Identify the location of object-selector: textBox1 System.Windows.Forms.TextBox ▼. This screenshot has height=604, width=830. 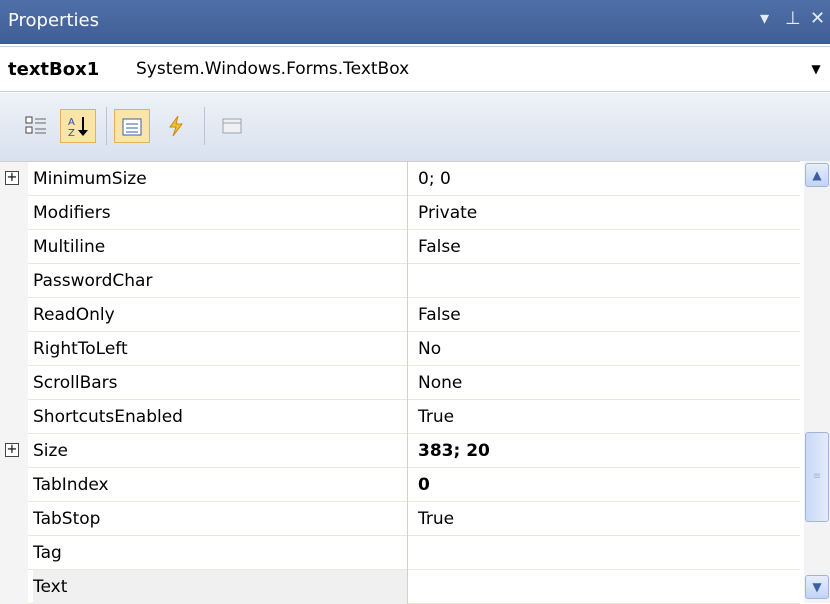
(415, 69).